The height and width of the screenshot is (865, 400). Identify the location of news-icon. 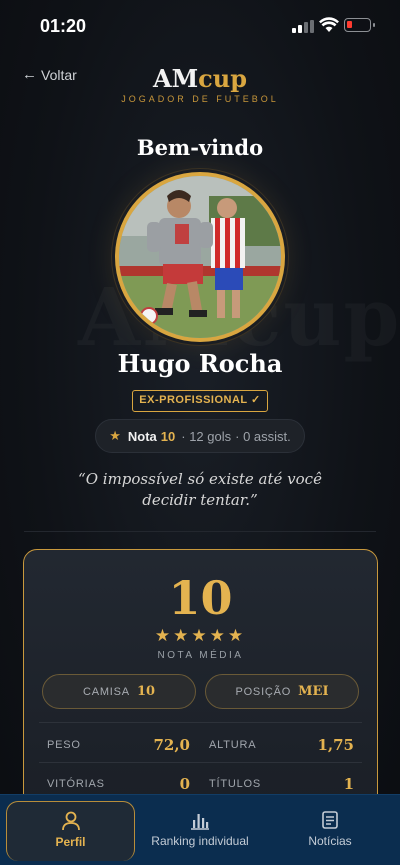
(330, 820).